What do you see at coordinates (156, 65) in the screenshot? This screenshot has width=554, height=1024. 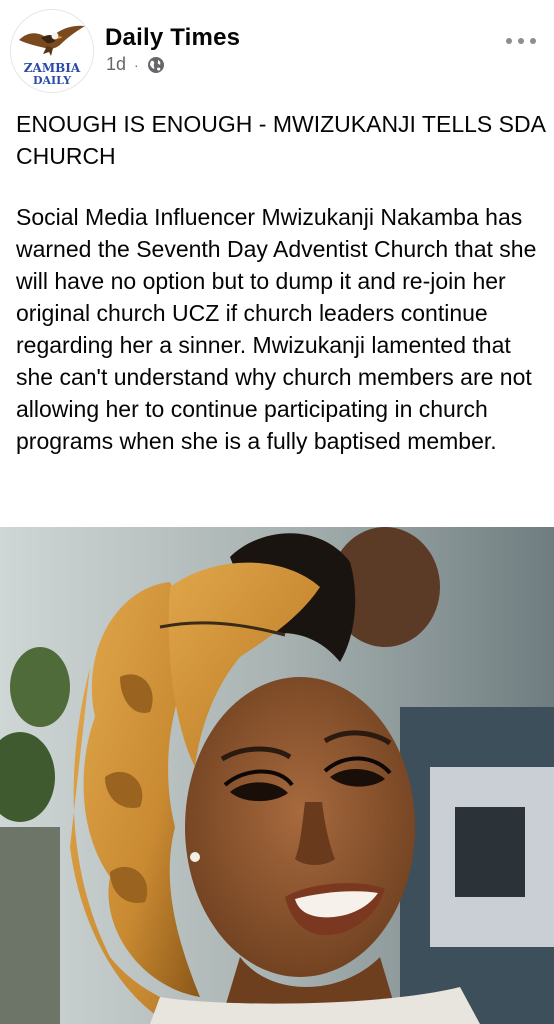 I see `globe-icon` at bounding box center [156, 65].